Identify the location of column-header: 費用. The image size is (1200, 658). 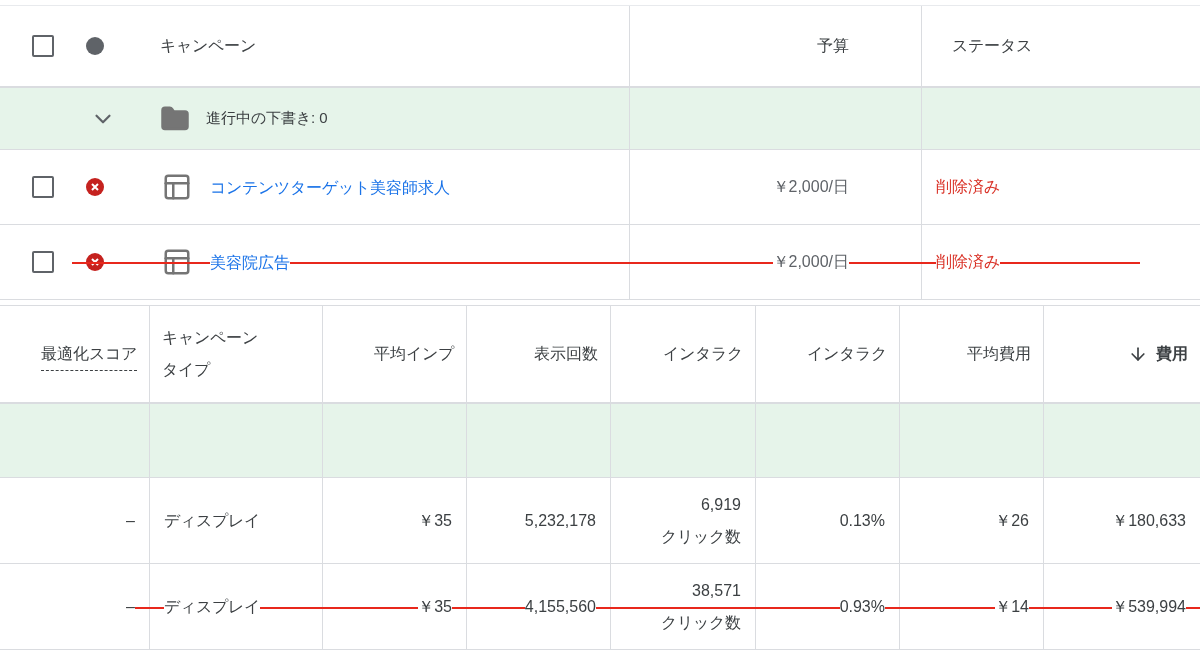
(1158, 354).